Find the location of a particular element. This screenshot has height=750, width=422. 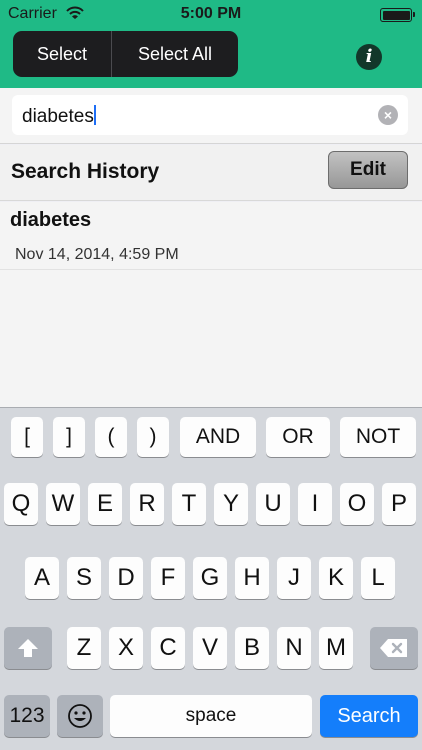

key-n: N is located at coordinates (294, 648).